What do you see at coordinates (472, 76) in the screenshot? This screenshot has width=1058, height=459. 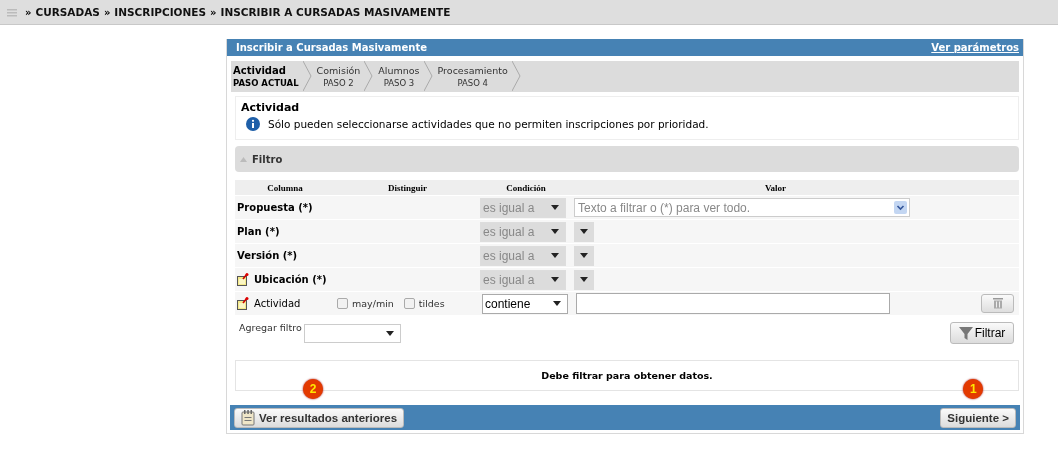 I see `wizard-step: Procesamiento PASO 4` at bounding box center [472, 76].